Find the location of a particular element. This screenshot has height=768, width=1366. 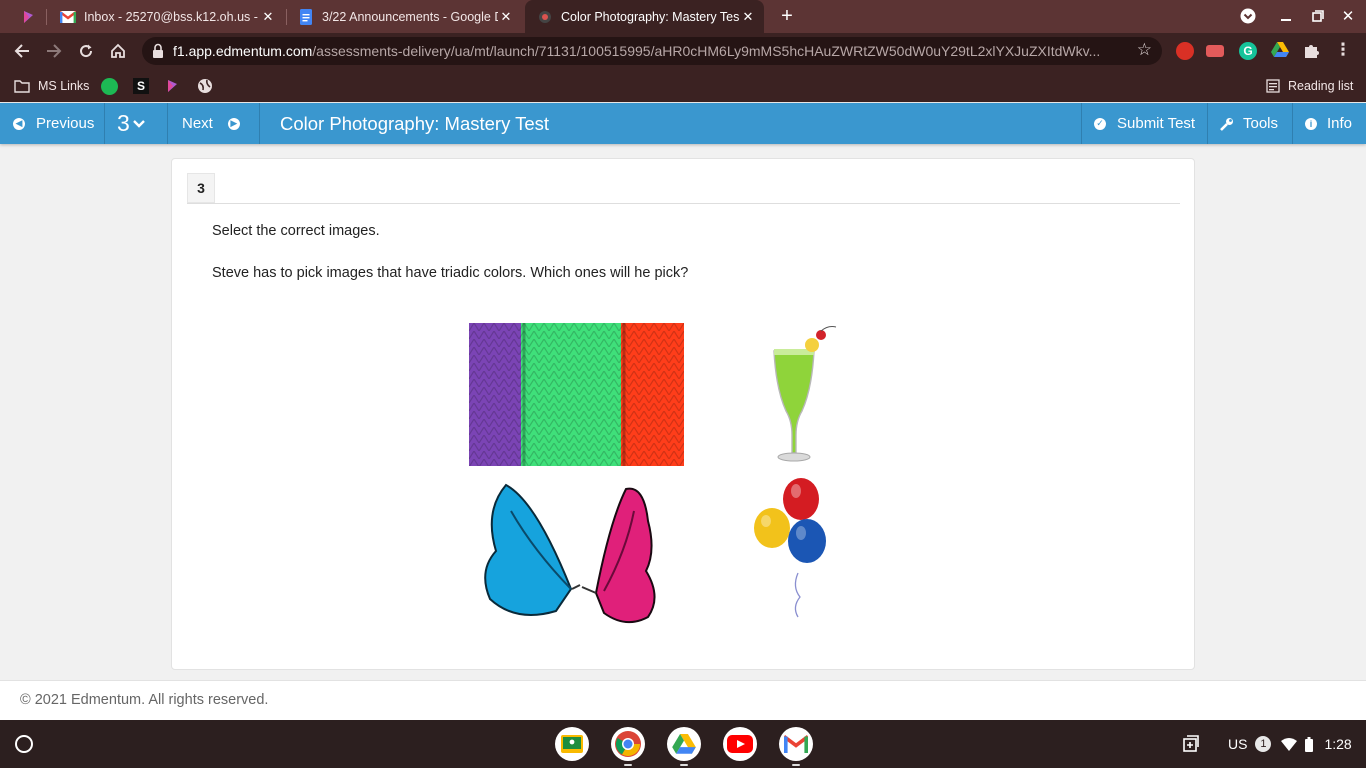

status-tray: US 1 1:28 is located at coordinates (1290, 744).